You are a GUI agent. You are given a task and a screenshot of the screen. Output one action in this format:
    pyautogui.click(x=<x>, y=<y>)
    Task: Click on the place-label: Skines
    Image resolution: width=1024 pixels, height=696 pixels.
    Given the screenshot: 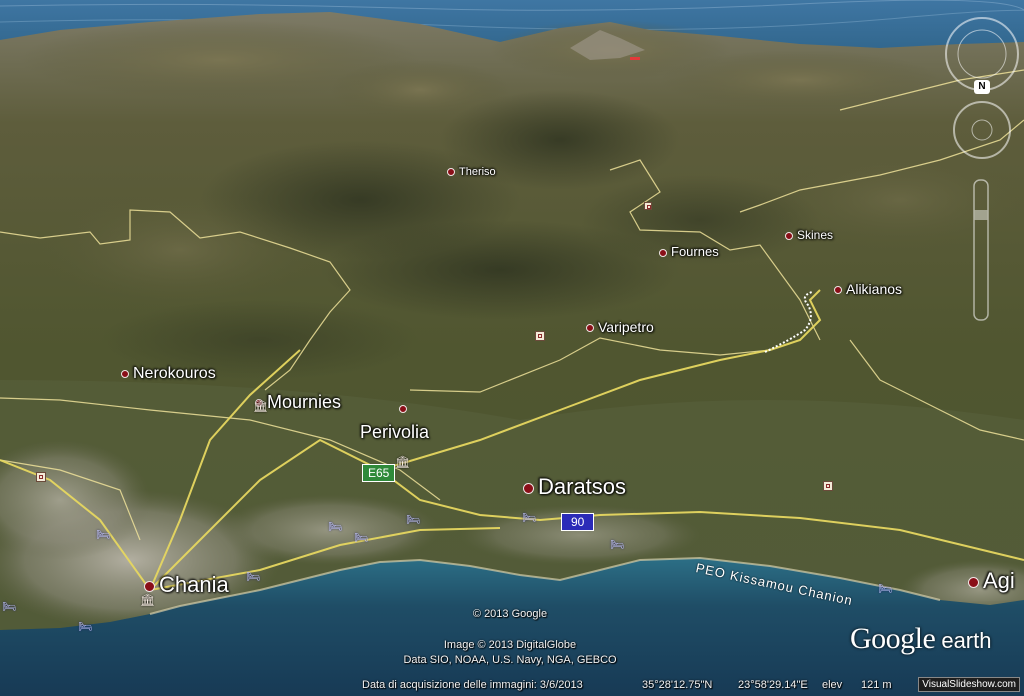 What is the action you would take?
    pyautogui.click(x=815, y=235)
    